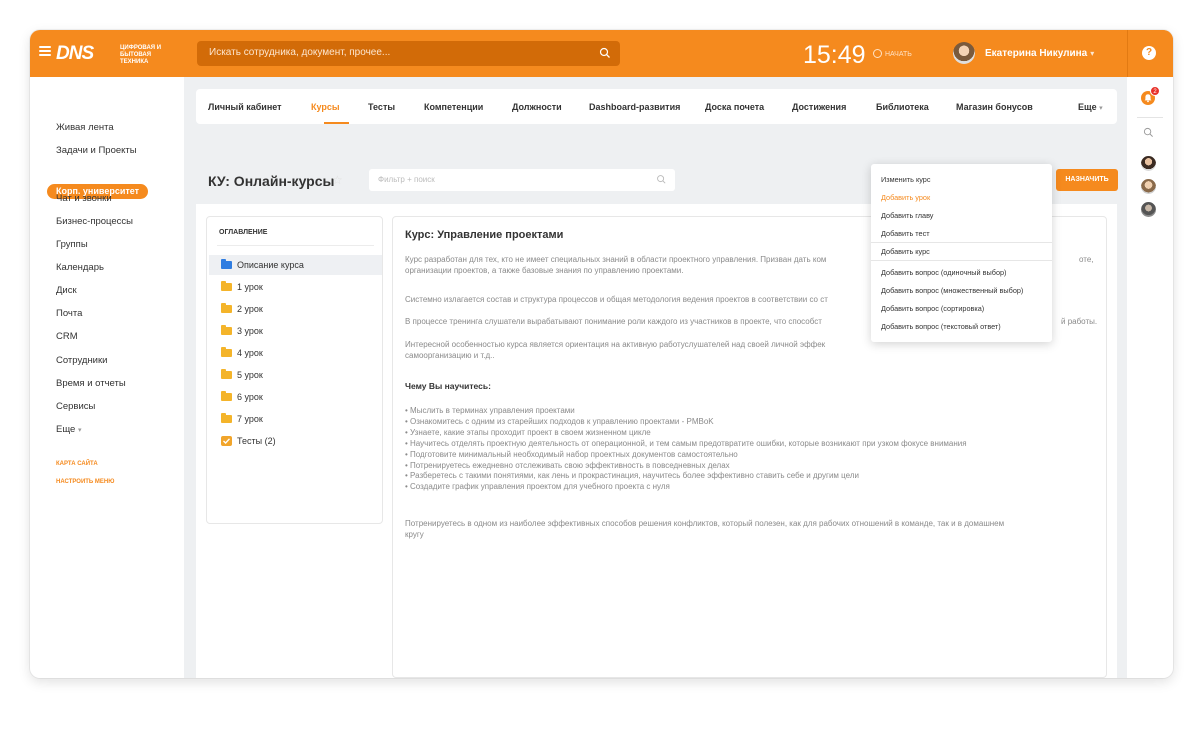  I want to click on notification-badge: 2, so click(1155, 91).